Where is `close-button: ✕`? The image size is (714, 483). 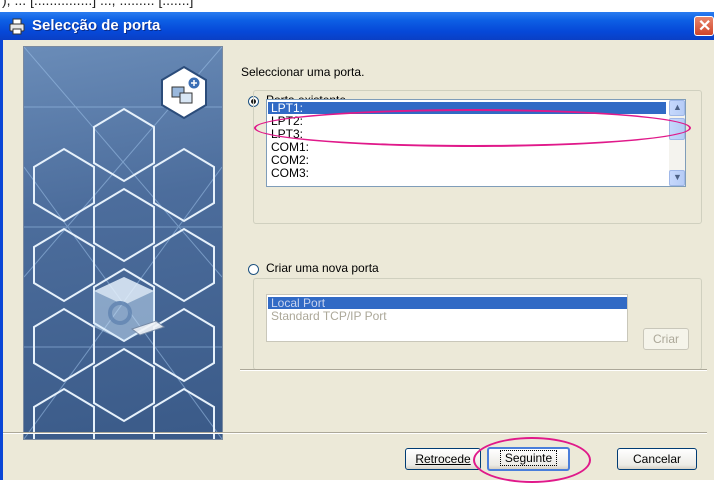
close-button: ✕ is located at coordinates (704, 26).